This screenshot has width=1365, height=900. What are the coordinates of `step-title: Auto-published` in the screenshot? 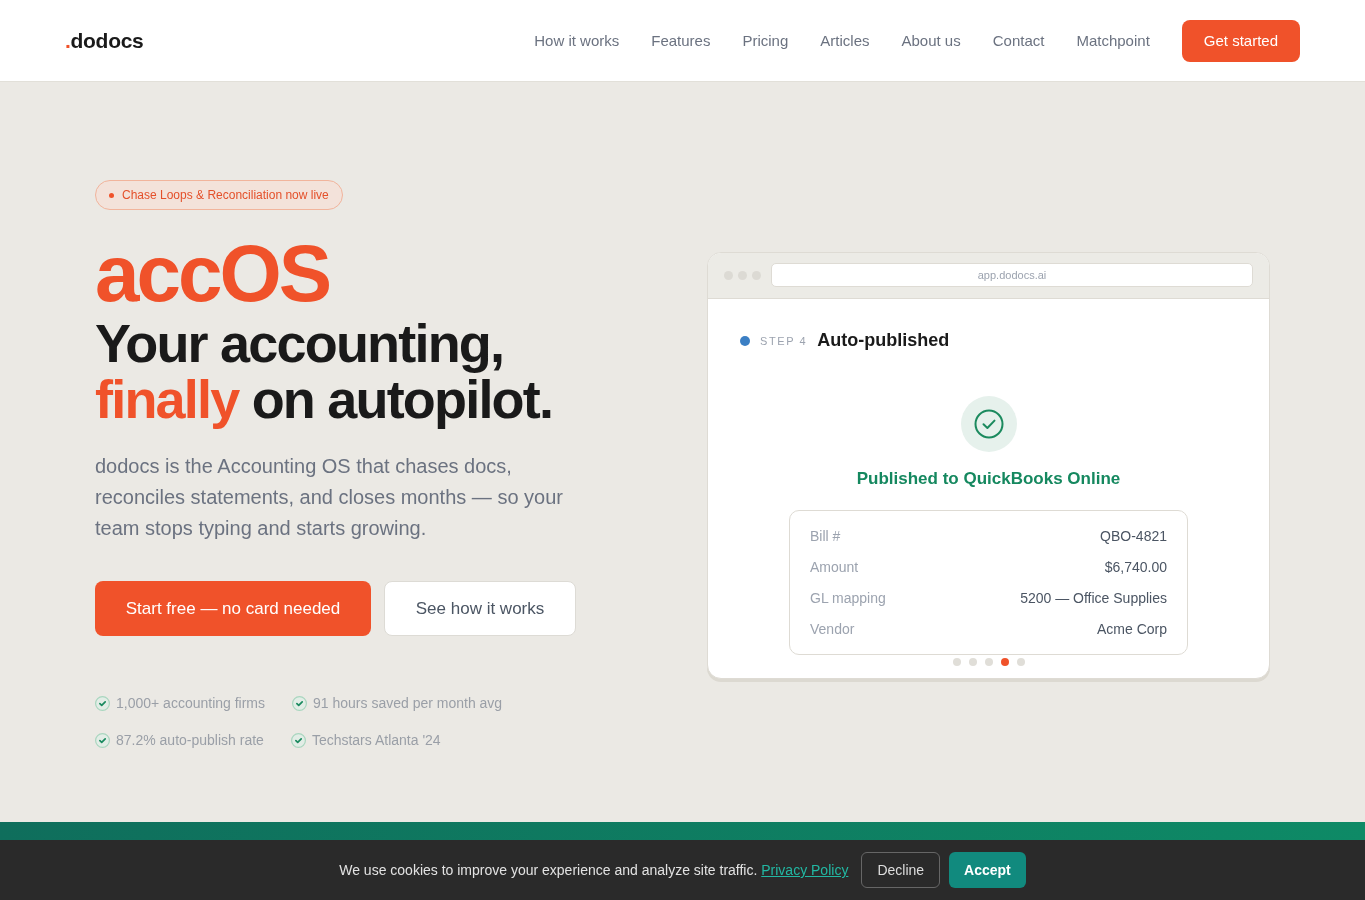 It's located at (883, 340).